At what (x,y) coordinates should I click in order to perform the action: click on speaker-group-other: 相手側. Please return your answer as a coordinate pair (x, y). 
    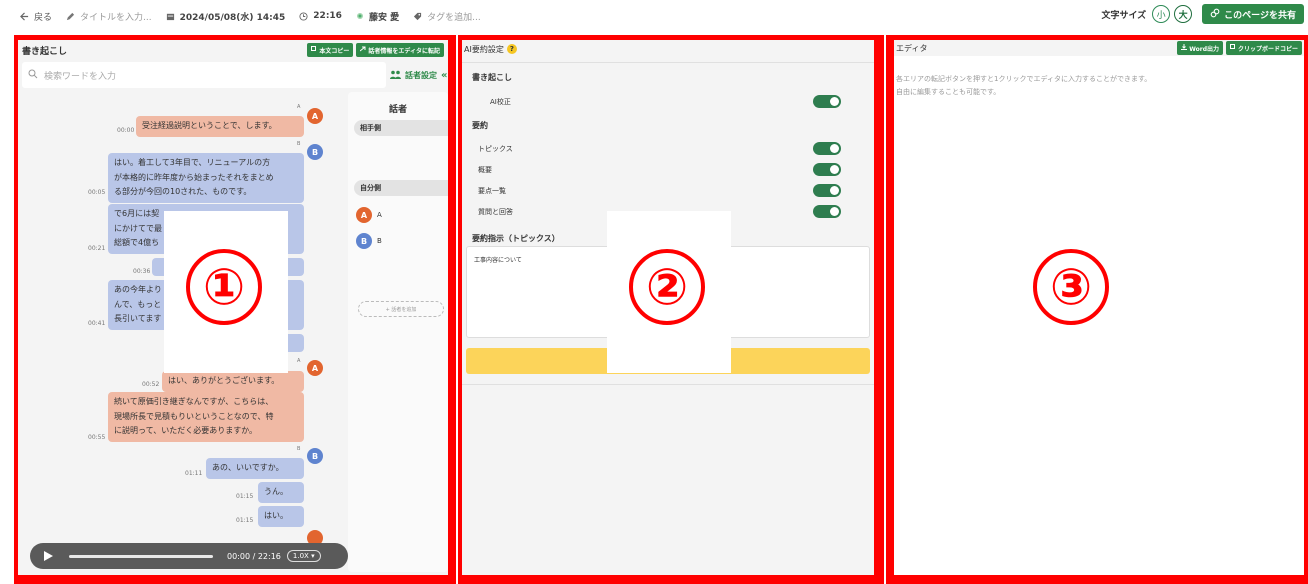
    Looking at the image, I should click on (401, 128).